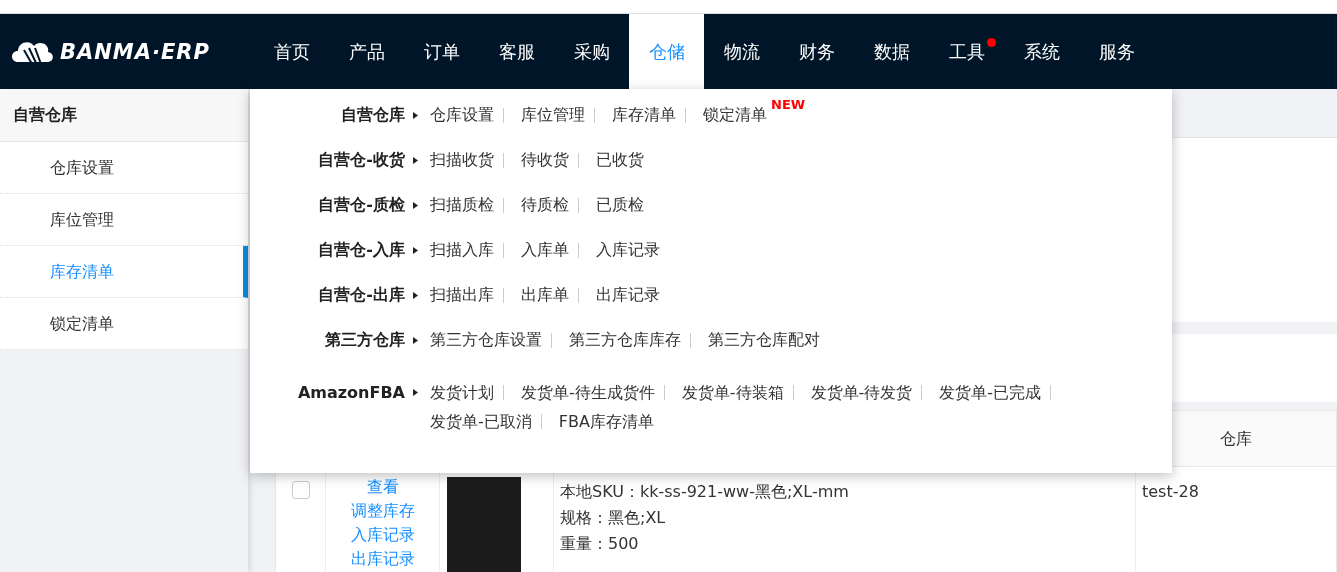  What do you see at coordinates (361, 250) in the screenshot?
I see `menu-group-title: 自营仓-入库` at bounding box center [361, 250].